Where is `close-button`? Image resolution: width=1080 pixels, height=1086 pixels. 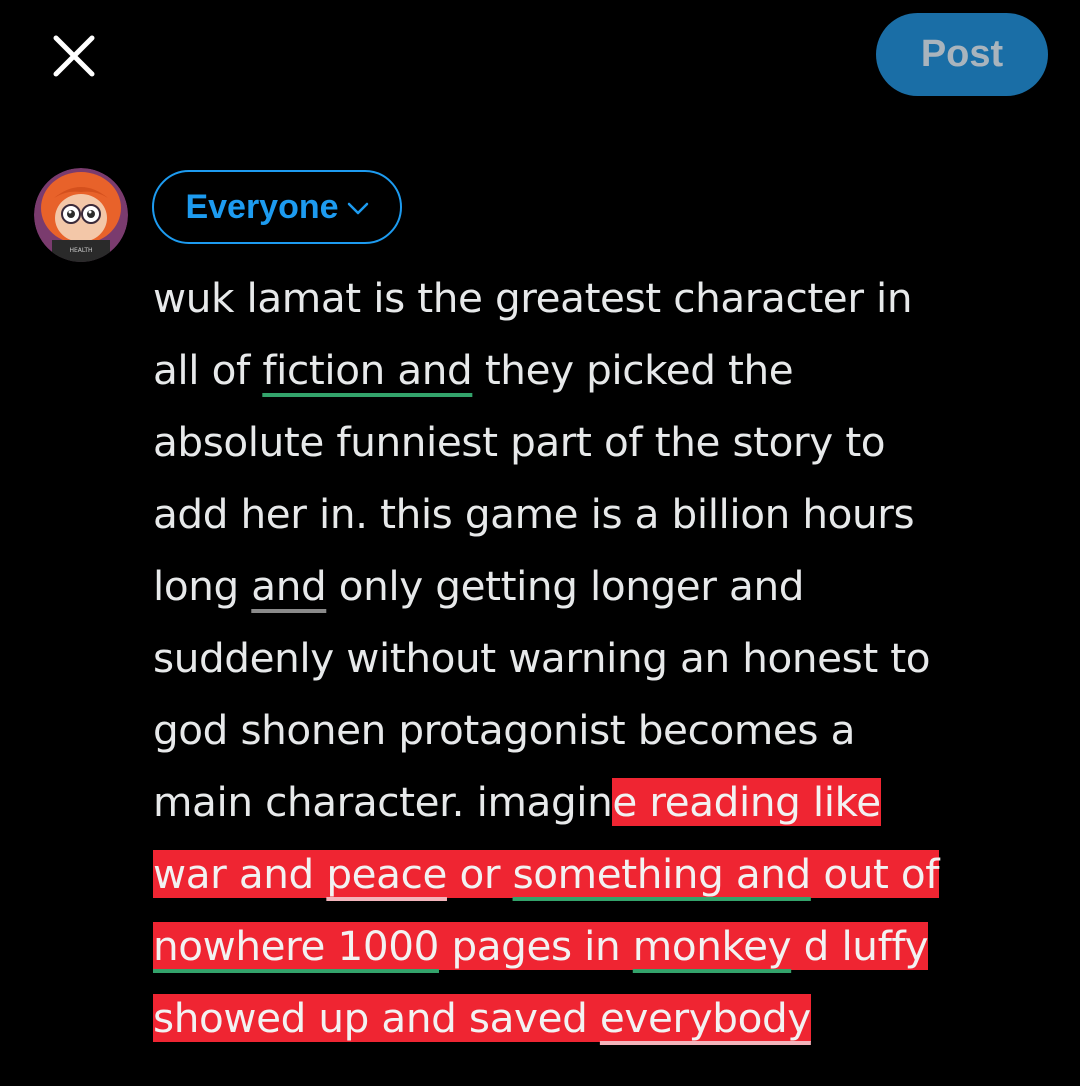
close-button is located at coordinates (74, 56).